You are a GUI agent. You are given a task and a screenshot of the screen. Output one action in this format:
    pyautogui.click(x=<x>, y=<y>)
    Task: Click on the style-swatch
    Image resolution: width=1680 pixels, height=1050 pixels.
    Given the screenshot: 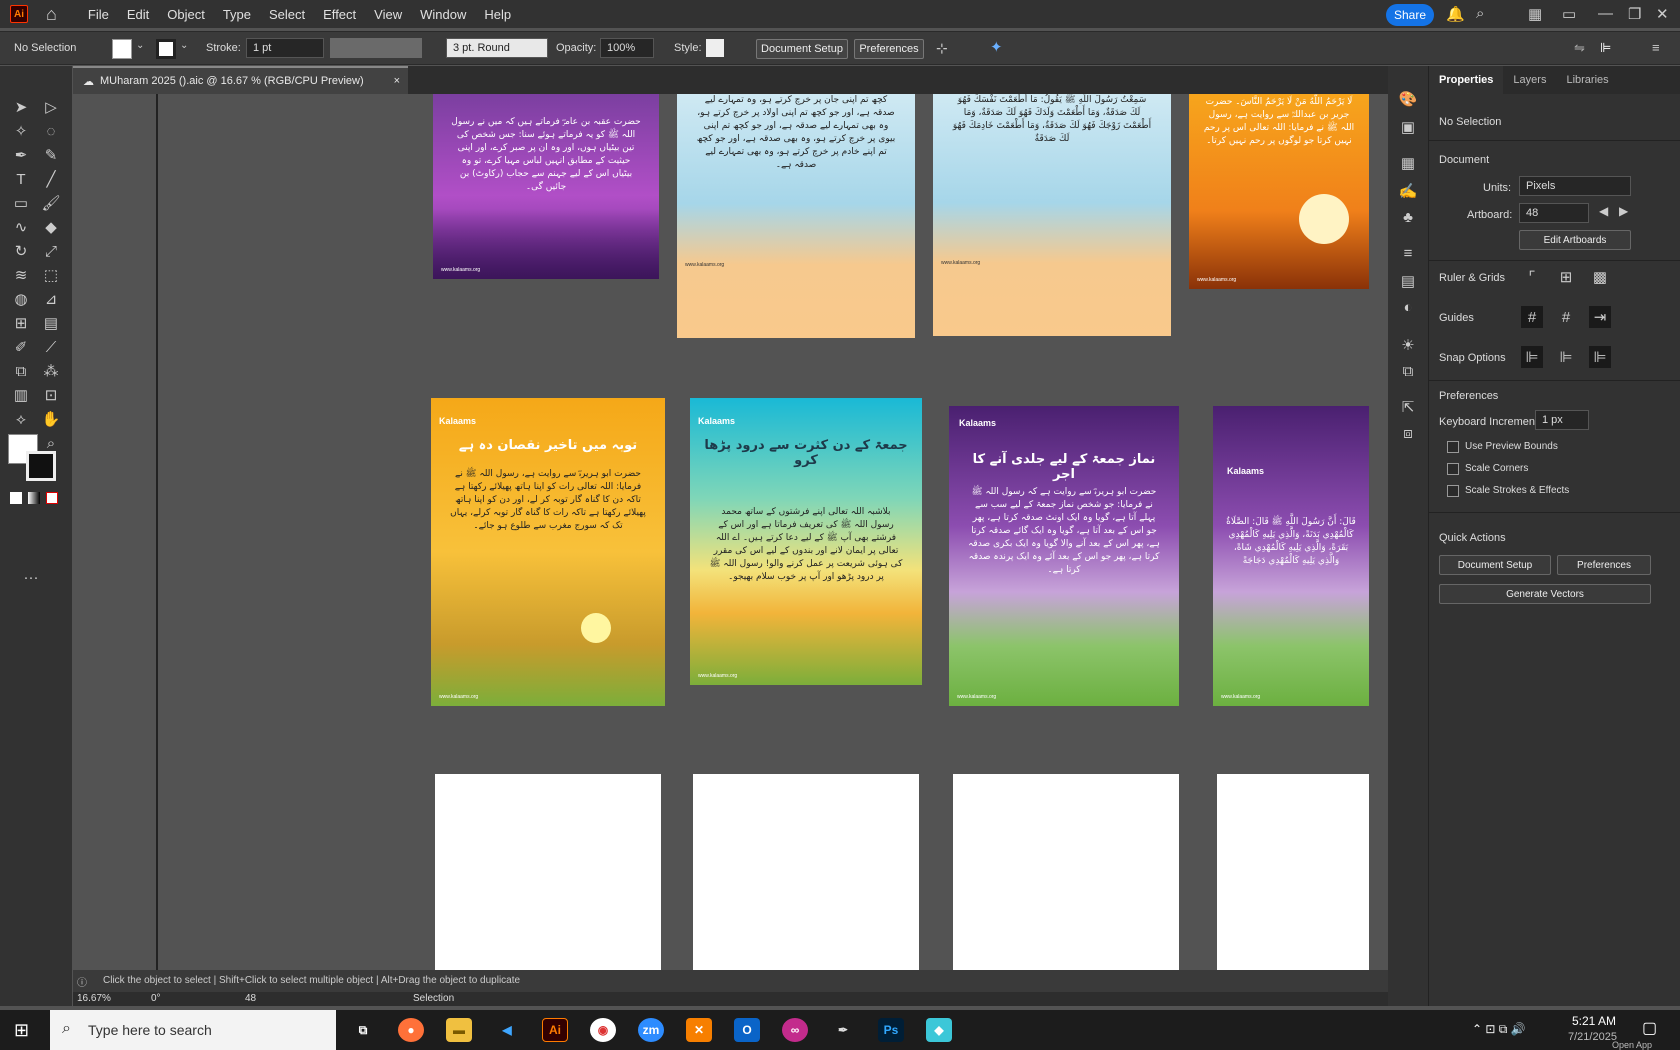 What is the action you would take?
    pyautogui.click(x=715, y=48)
    